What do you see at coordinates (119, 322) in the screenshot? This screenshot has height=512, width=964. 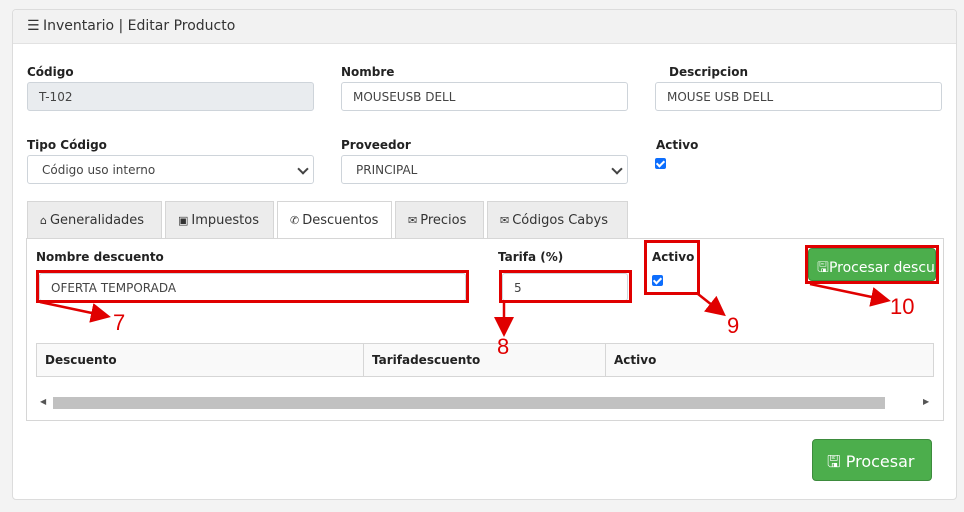 I see `annotation-label-7: 7` at bounding box center [119, 322].